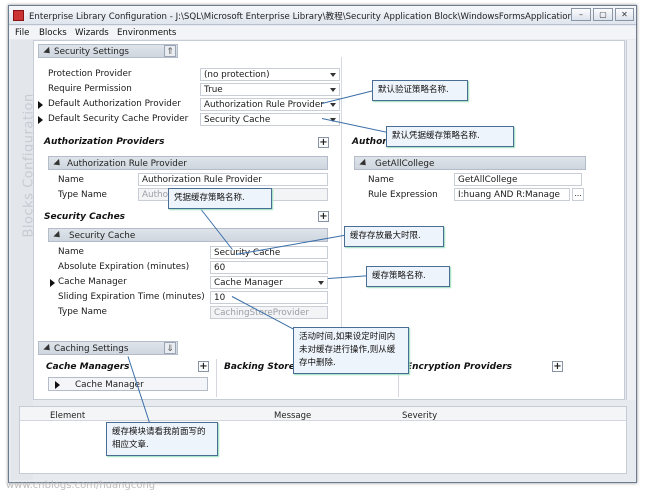 This screenshot has height=498, width=650. Describe the element at coordinates (216, 378) in the screenshot. I see `divider` at that location.